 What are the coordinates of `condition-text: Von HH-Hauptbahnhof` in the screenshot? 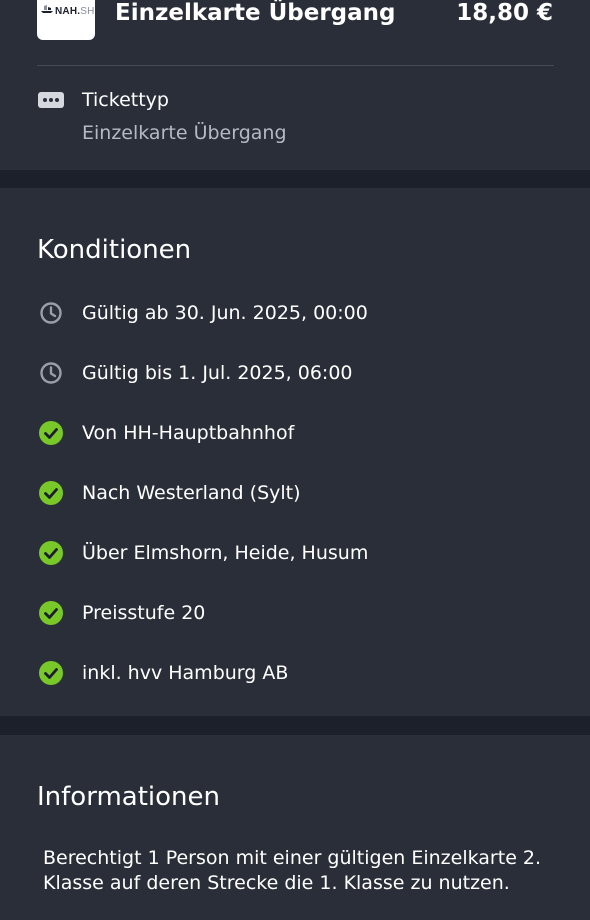 It's located at (188, 433).